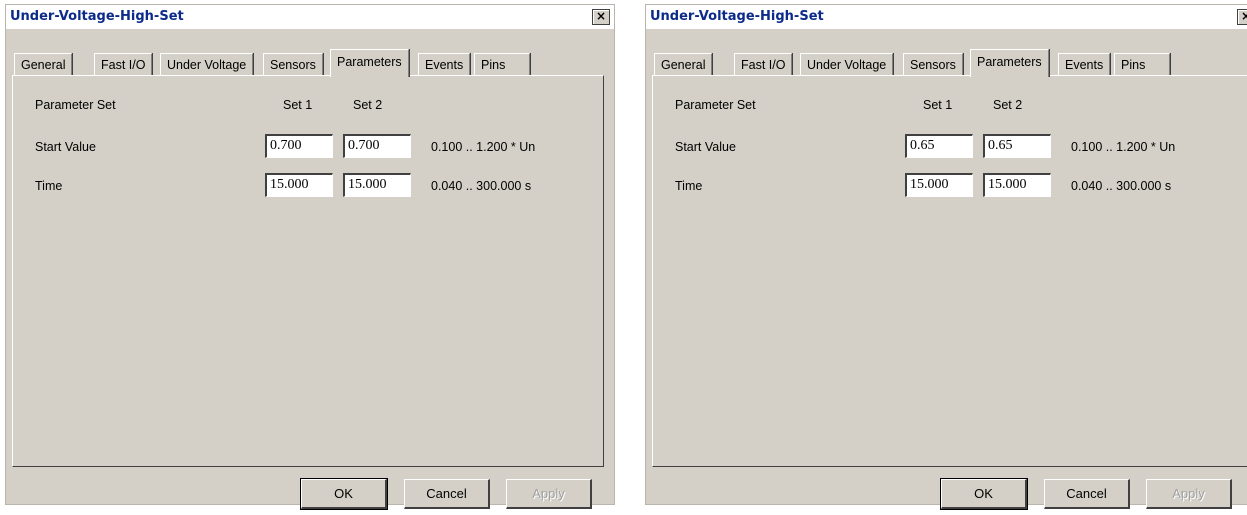 This screenshot has height=515, width=1247. Describe the element at coordinates (939, 146) in the screenshot. I see `start-value-set1-input: 0.65` at that location.